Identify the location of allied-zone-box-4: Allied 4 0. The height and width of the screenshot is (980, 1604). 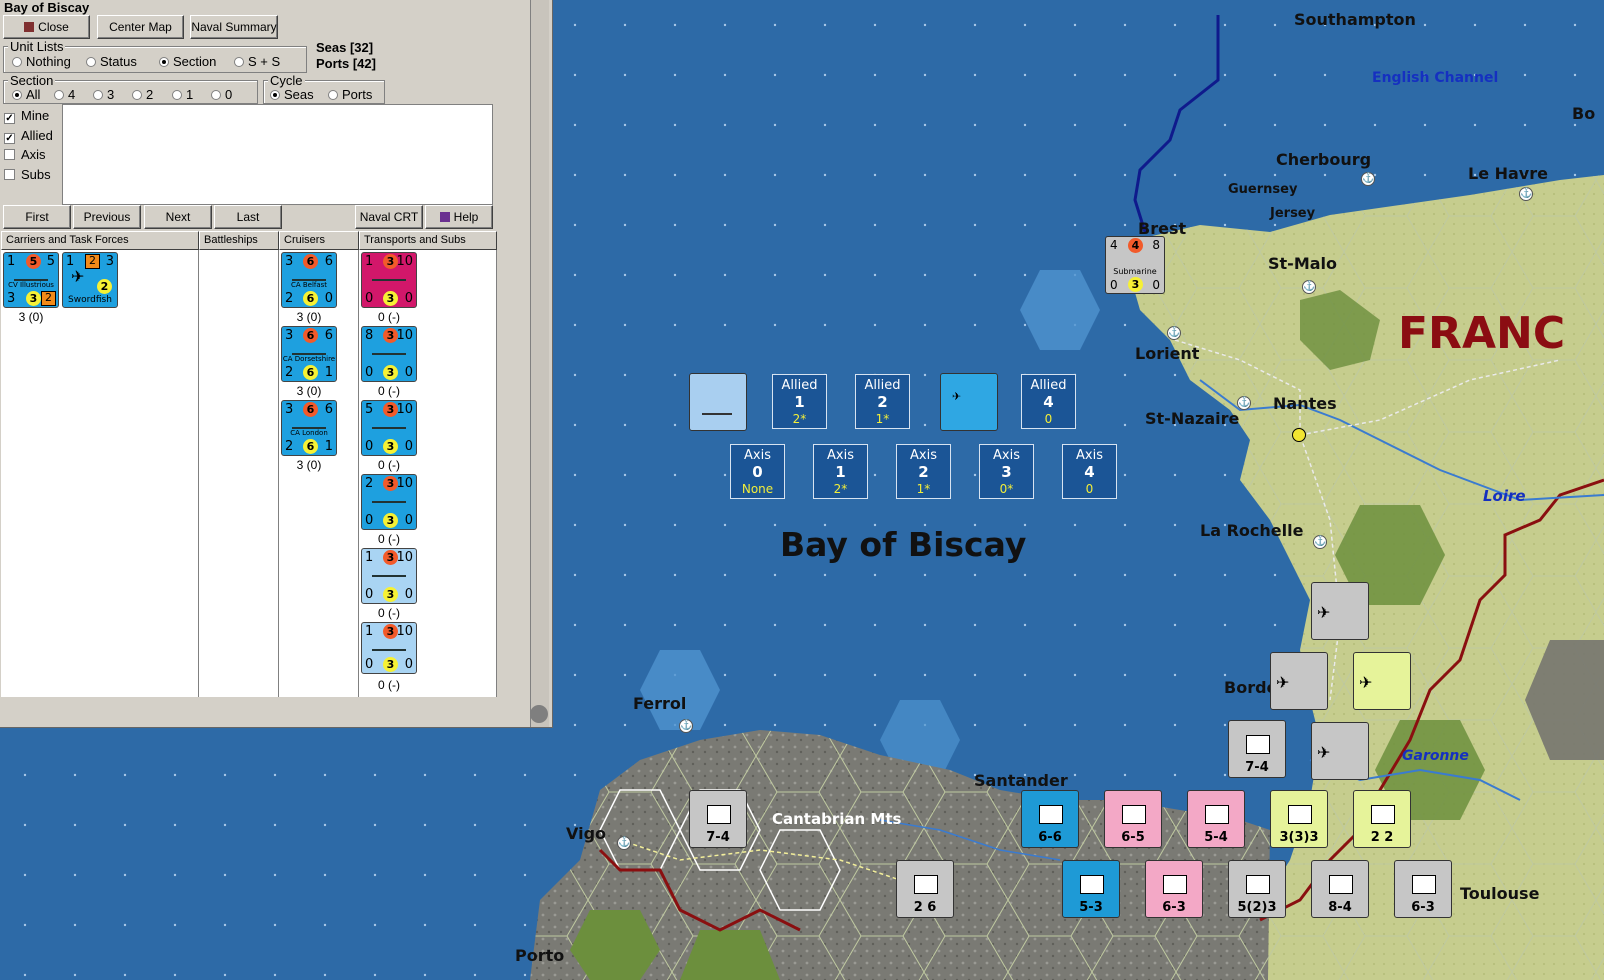
(1048, 401).